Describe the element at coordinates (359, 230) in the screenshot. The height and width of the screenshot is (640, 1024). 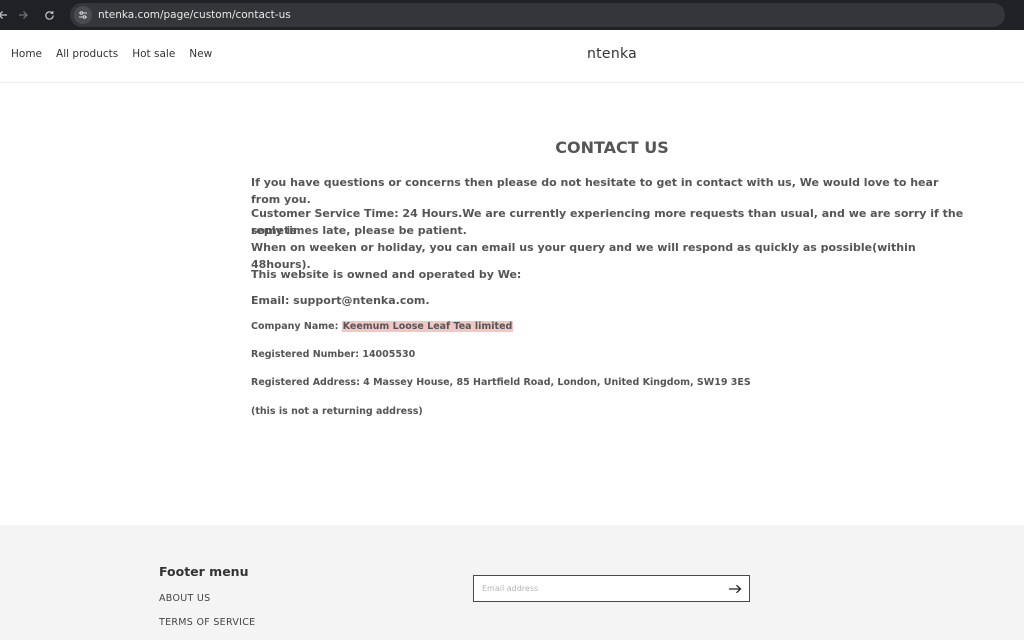
I see `service-time-line-2: sometimes late, please be patient.` at that location.